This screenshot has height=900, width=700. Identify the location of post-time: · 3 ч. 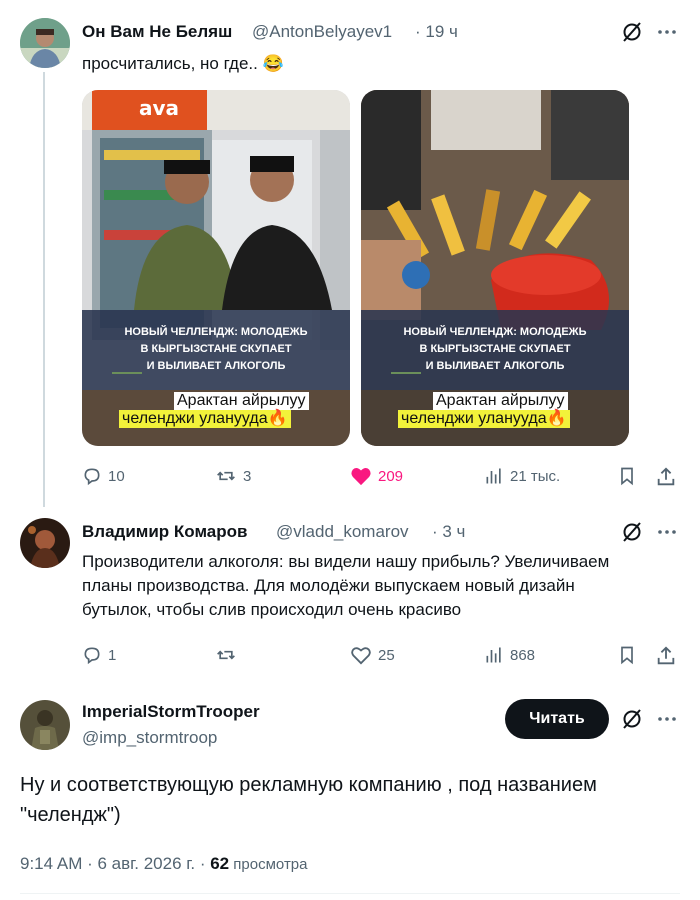
(448, 532).